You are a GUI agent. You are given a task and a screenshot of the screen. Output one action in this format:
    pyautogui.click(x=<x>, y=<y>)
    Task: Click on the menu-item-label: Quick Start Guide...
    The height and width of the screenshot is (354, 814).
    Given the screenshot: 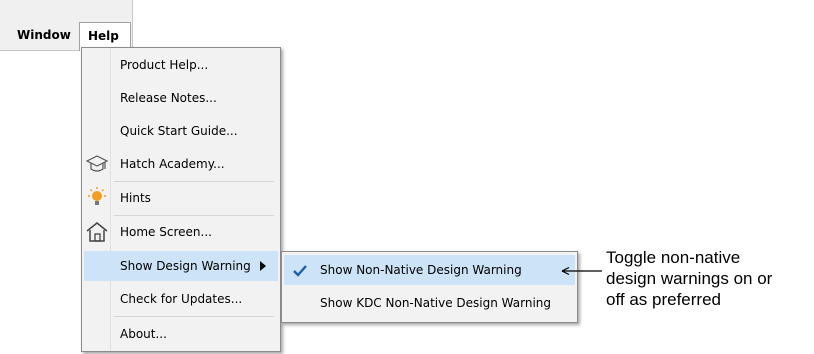 What is the action you would take?
    pyautogui.click(x=179, y=131)
    